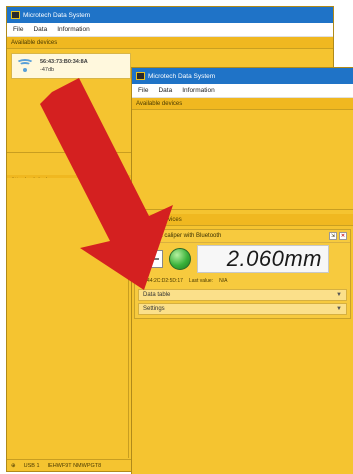  I want to click on instrument-header: Precision caliper with Bluetooth ⇲ ✕, so click(242, 236).